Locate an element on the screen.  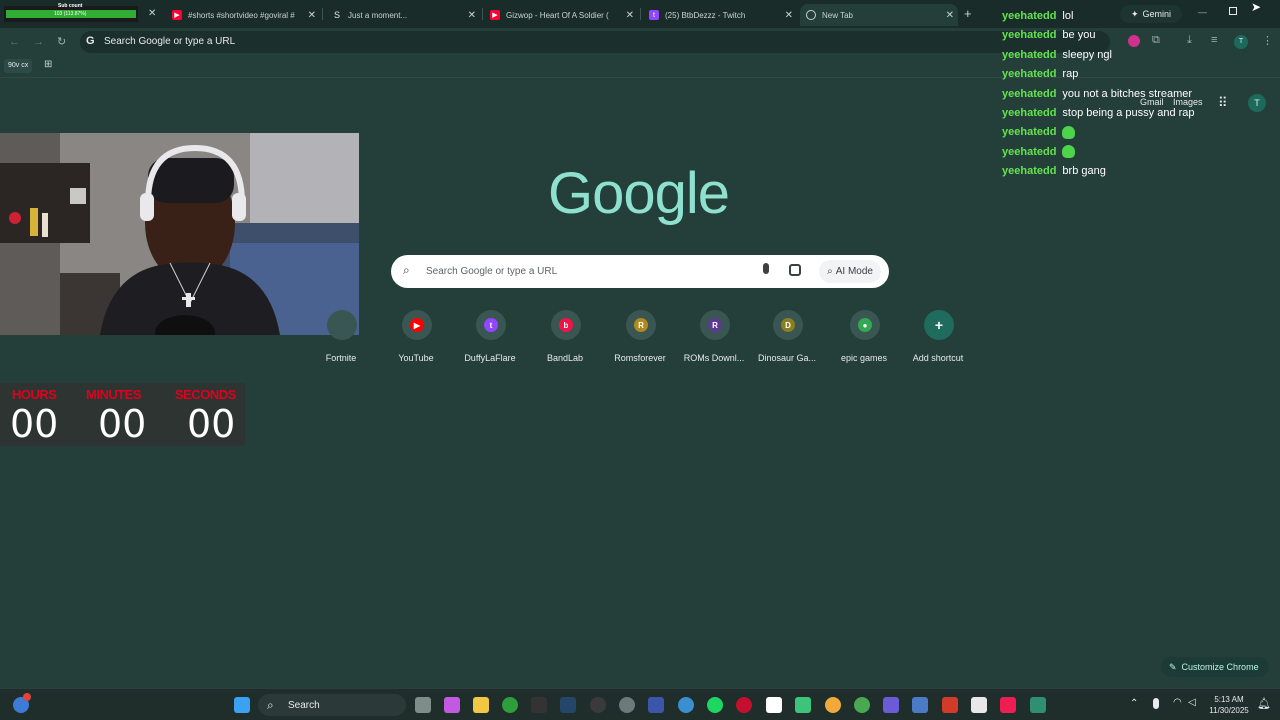
omnibox: G Search Google or type a URL is located at coordinates (610, 42).